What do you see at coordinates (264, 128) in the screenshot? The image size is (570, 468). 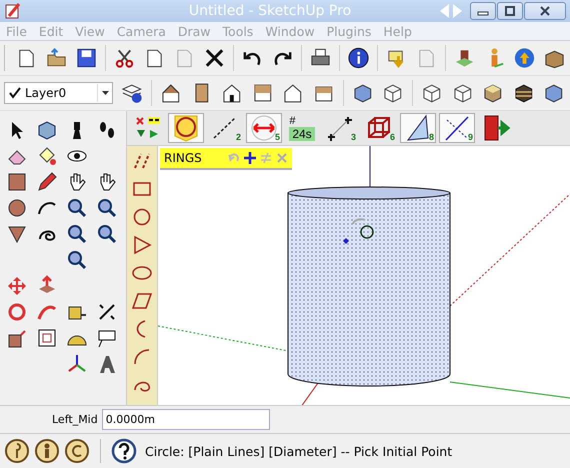 I see `diameter-tool-button: 5` at bounding box center [264, 128].